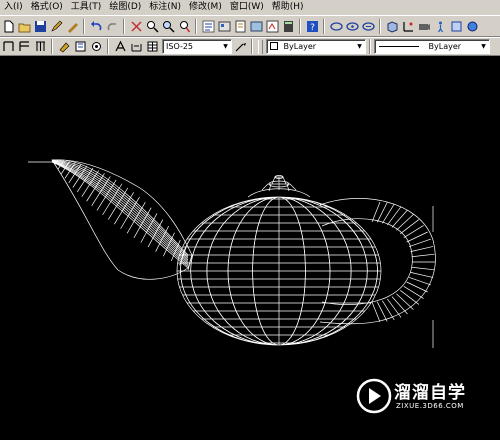 Image resolution: width=500 pixels, height=440 pixels. I want to click on standard-toolbar: ?, so click(250, 26).